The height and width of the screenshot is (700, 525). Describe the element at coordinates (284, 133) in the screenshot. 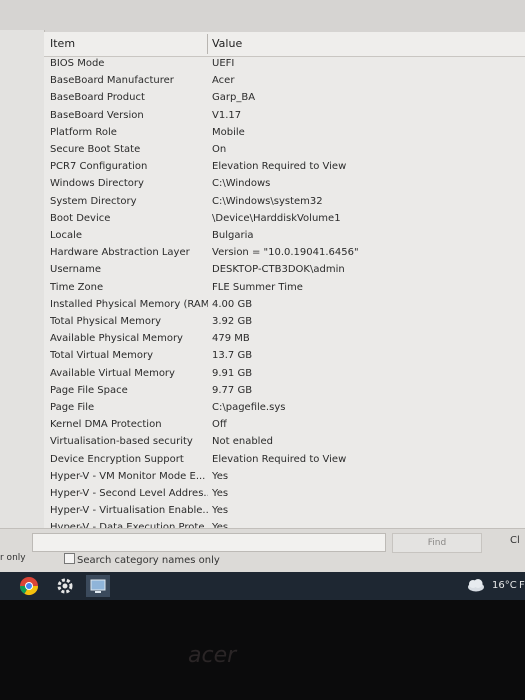

I see `table-row: Platform Role Mobile` at that location.